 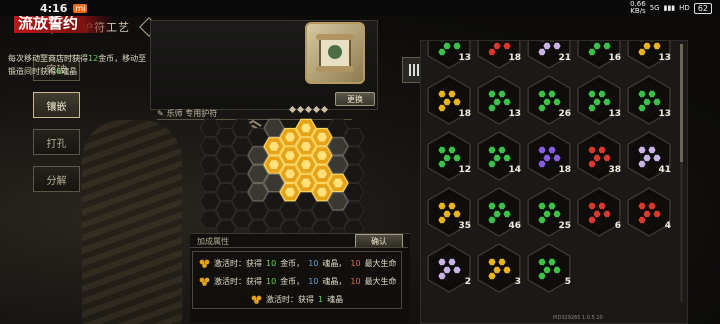 What do you see at coordinates (499, 212) in the screenshot?
I see `gem-slot: 46` at bounding box center [499, 212].